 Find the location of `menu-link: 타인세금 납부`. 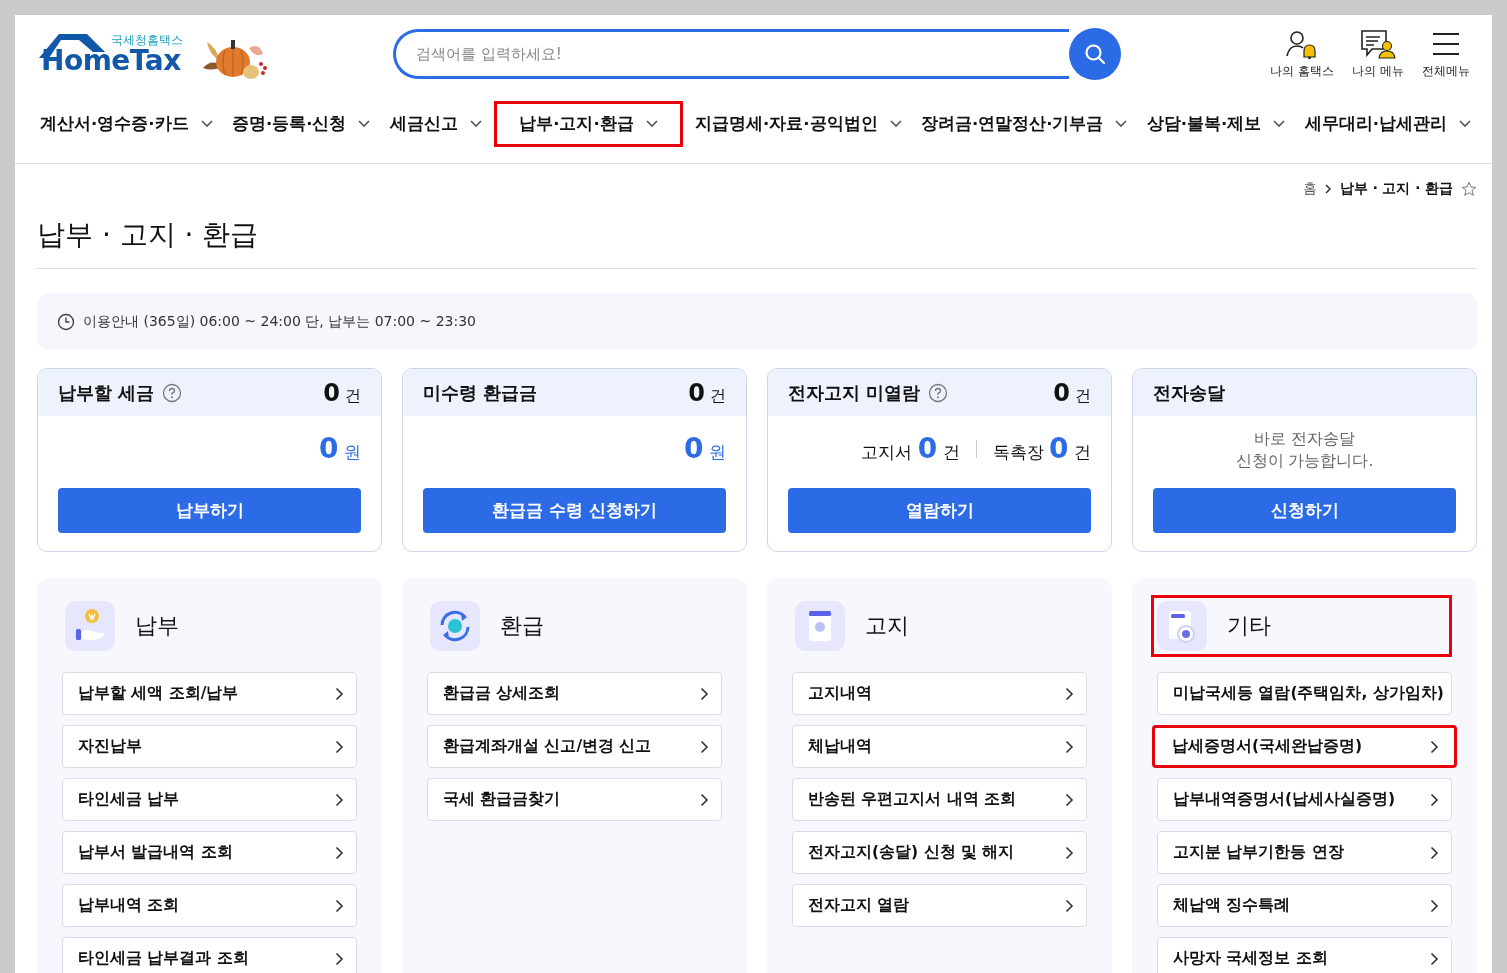

menu-link: 타인세금 납부 is located at coordinates (209, 799).